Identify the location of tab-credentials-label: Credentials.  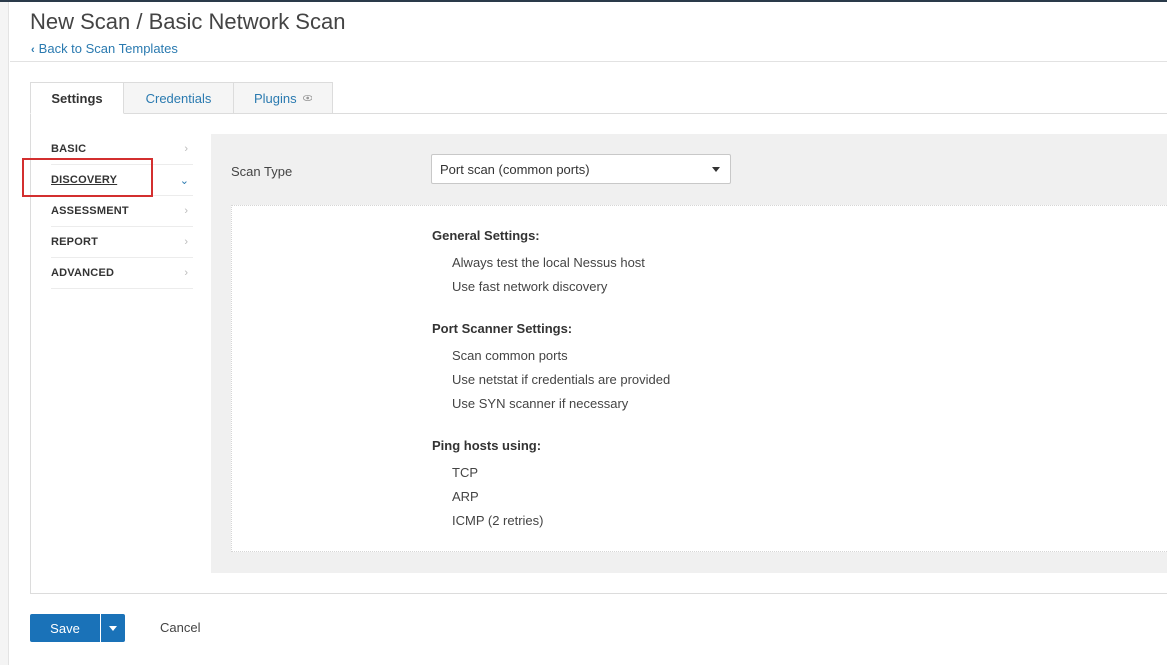
(178, 98).